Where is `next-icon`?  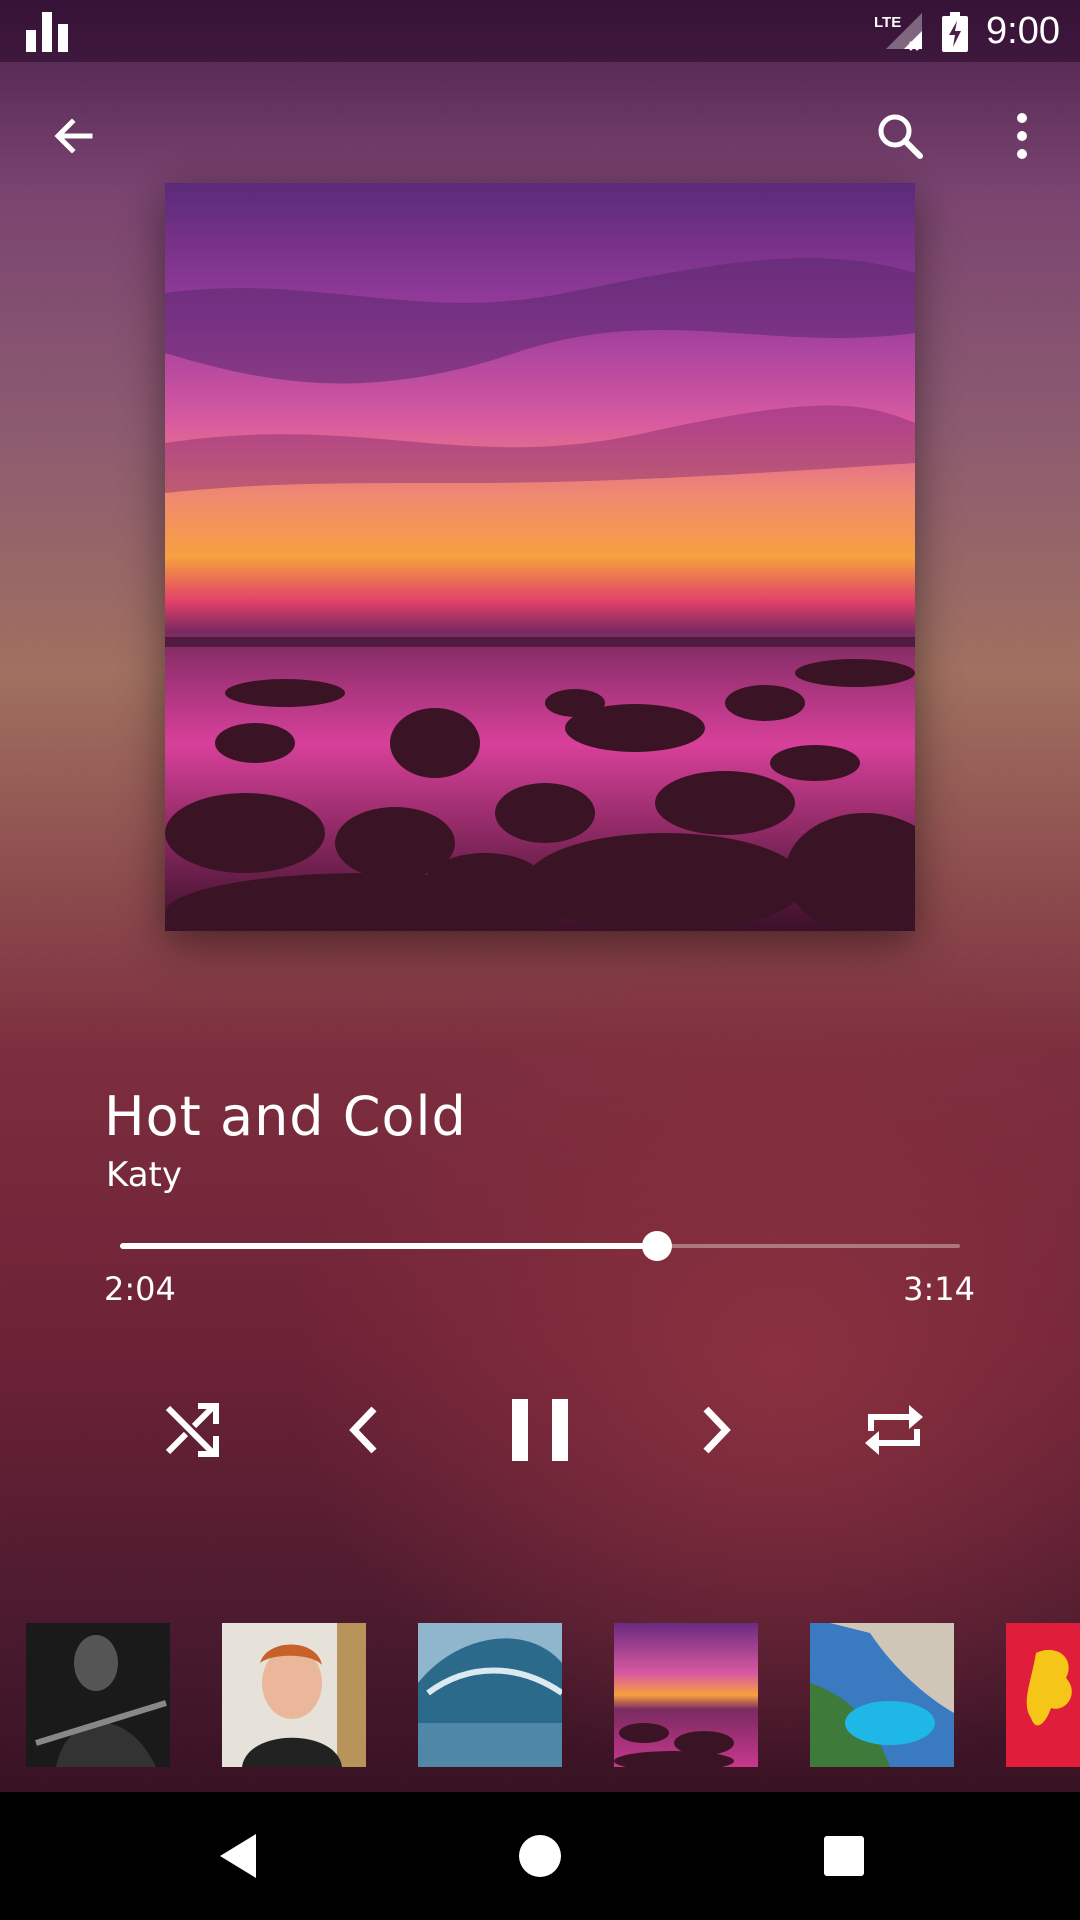
next-icon is located at coordinates (716, 1430).